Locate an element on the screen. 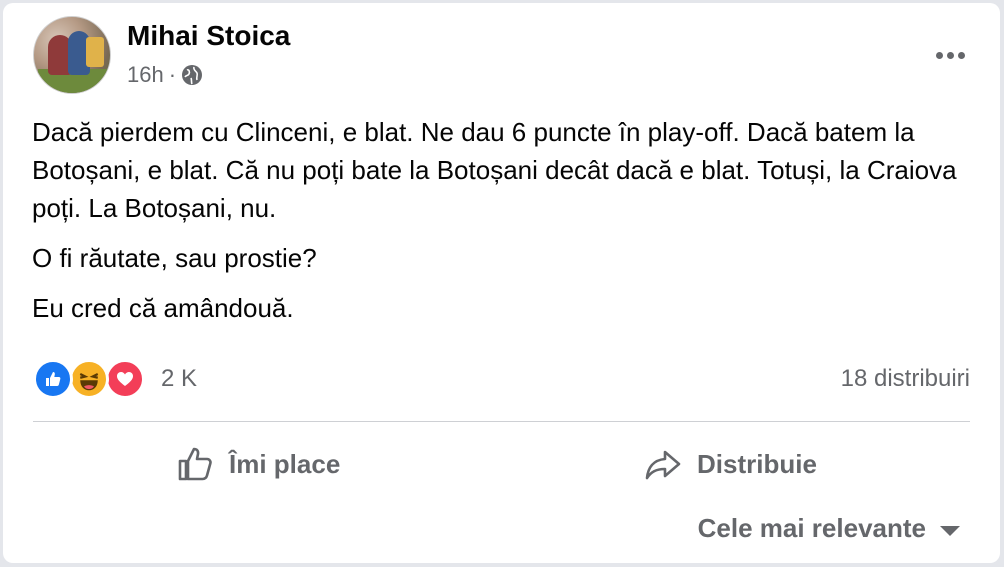 Image resolution: width=1004 pixels, height=567 pixels. reactions-count: 2 K is located at coordinates (179, 379).